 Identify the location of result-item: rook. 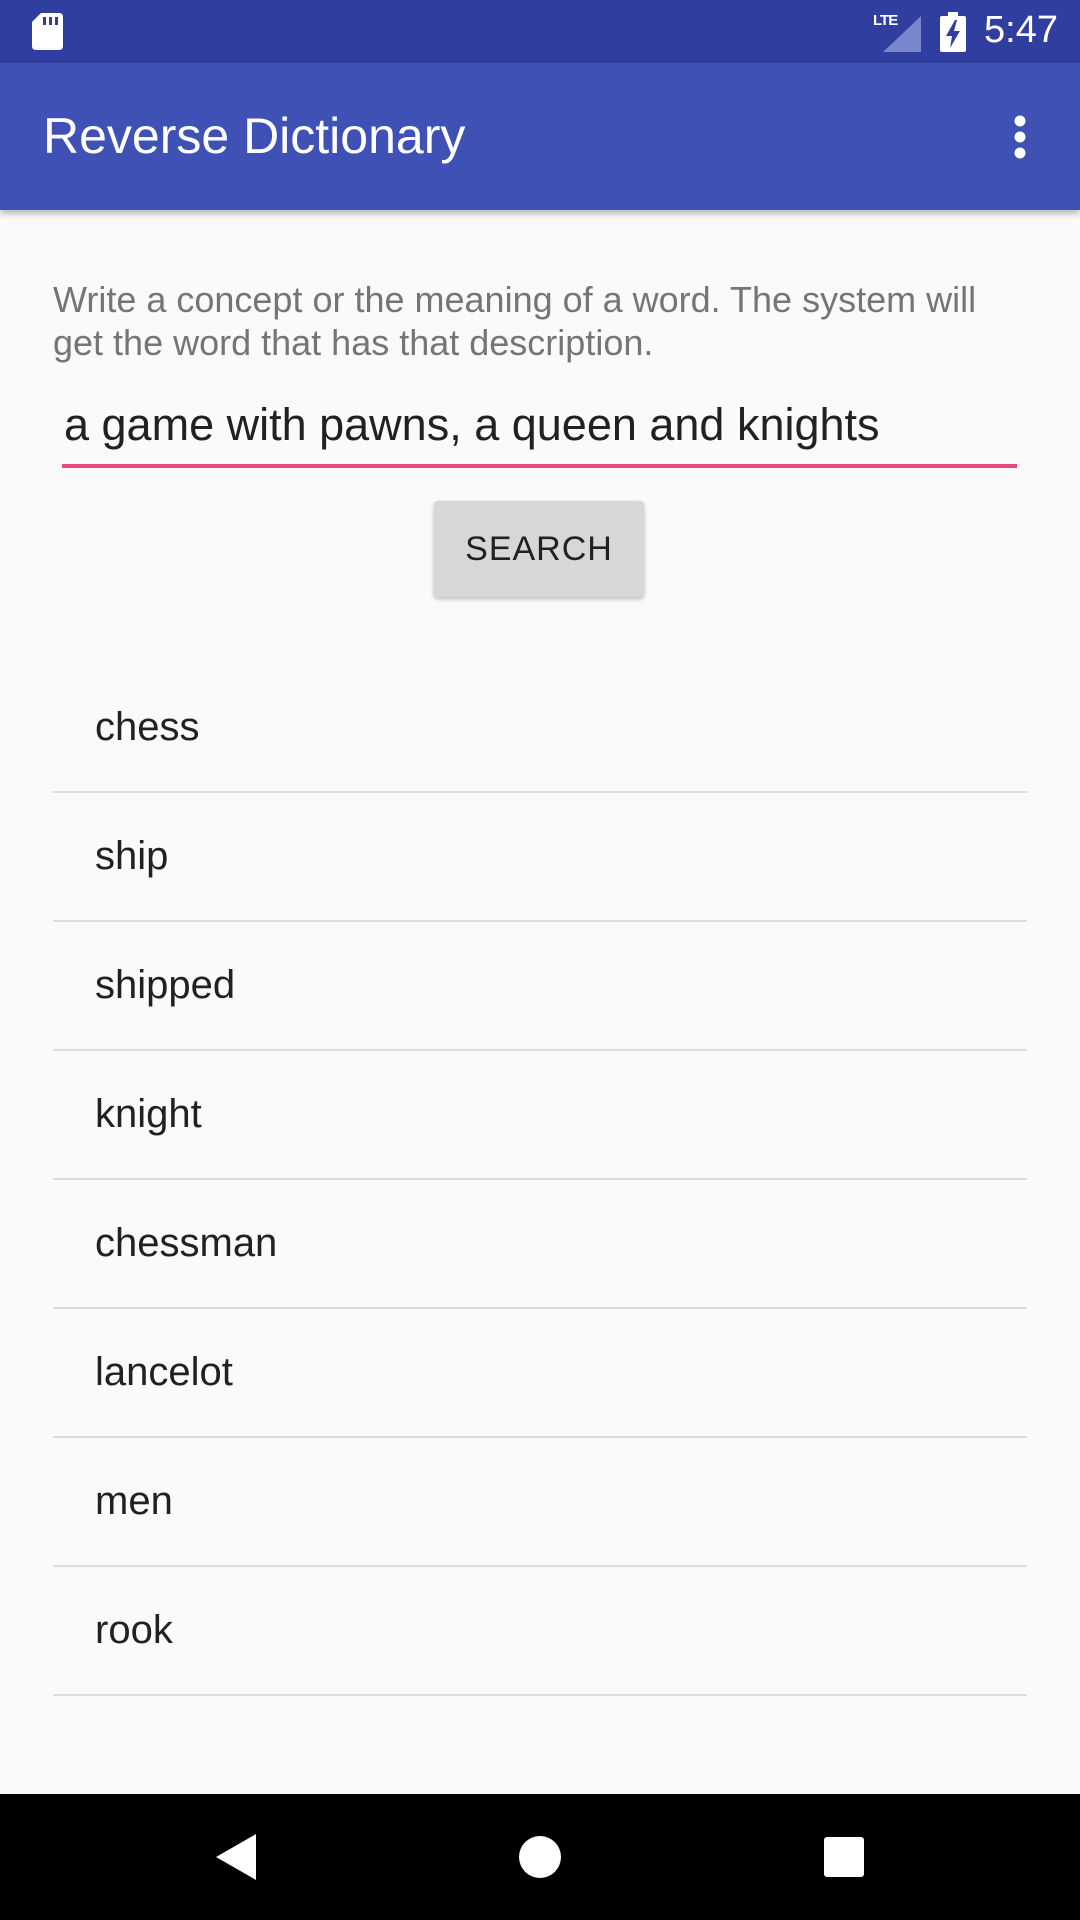
(540, 1631).